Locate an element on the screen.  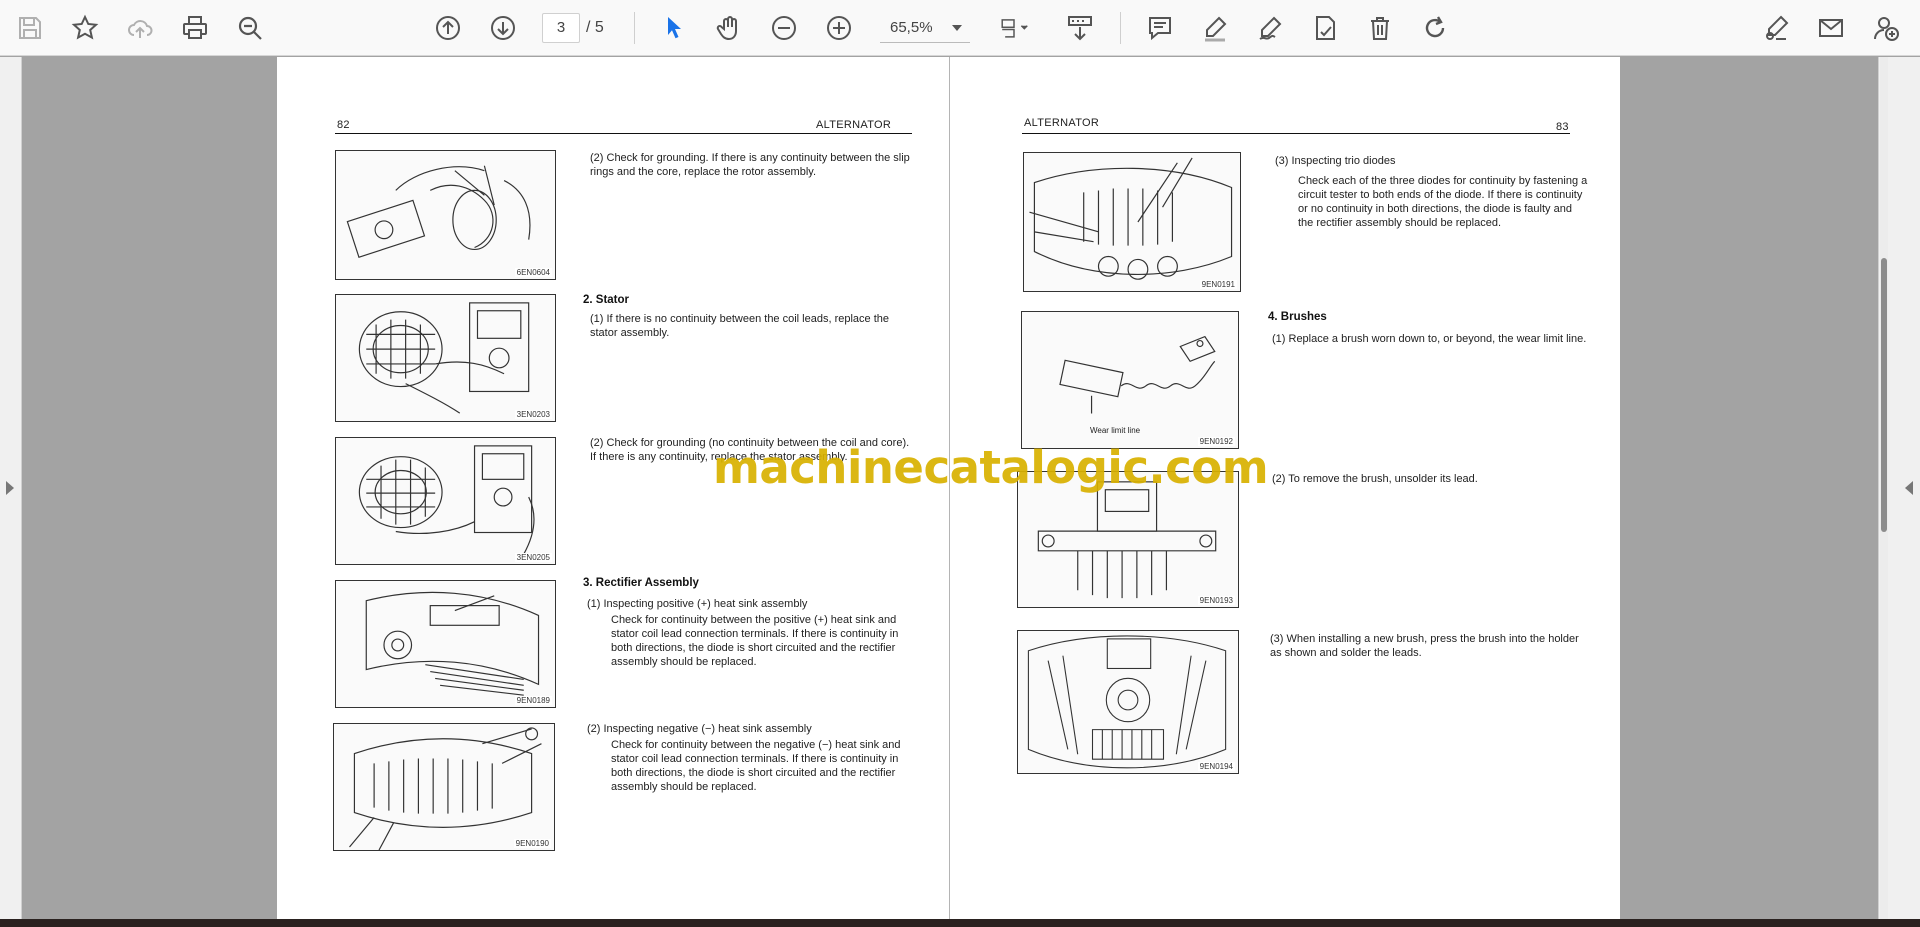
figure-positive-heat-sink: 9EN0189 is located at coordinates (445, 644).